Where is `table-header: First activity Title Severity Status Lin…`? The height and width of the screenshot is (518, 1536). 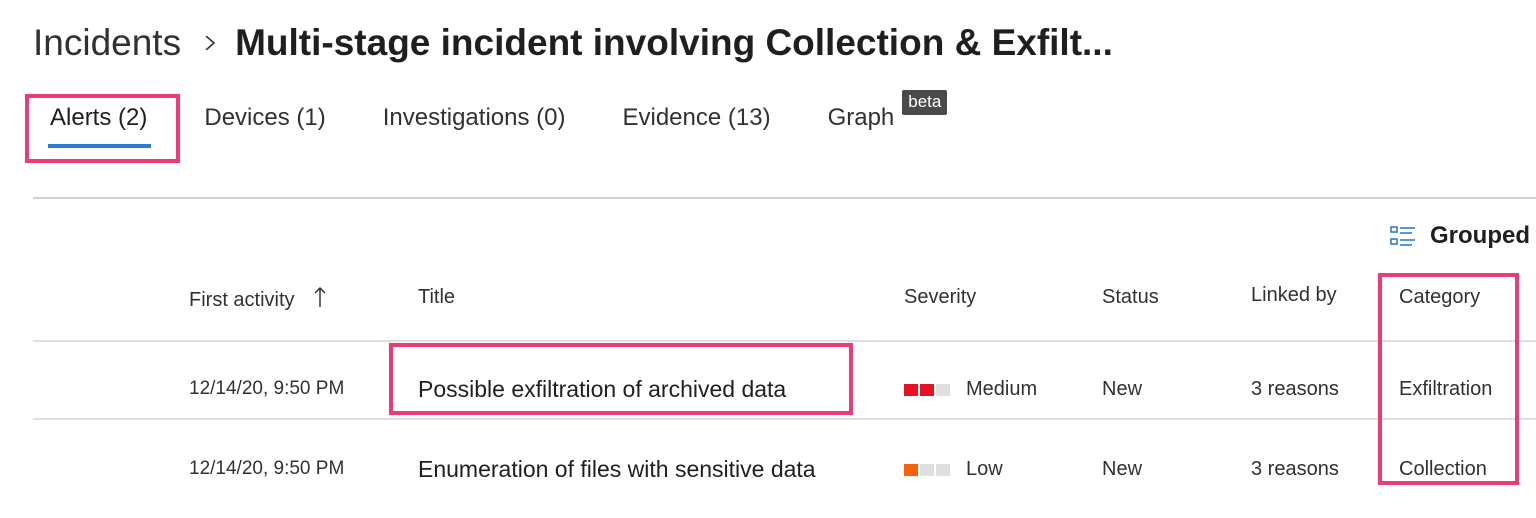 table-header: First activity Title Severity Status Lin… is located at coordinates (768, 305).